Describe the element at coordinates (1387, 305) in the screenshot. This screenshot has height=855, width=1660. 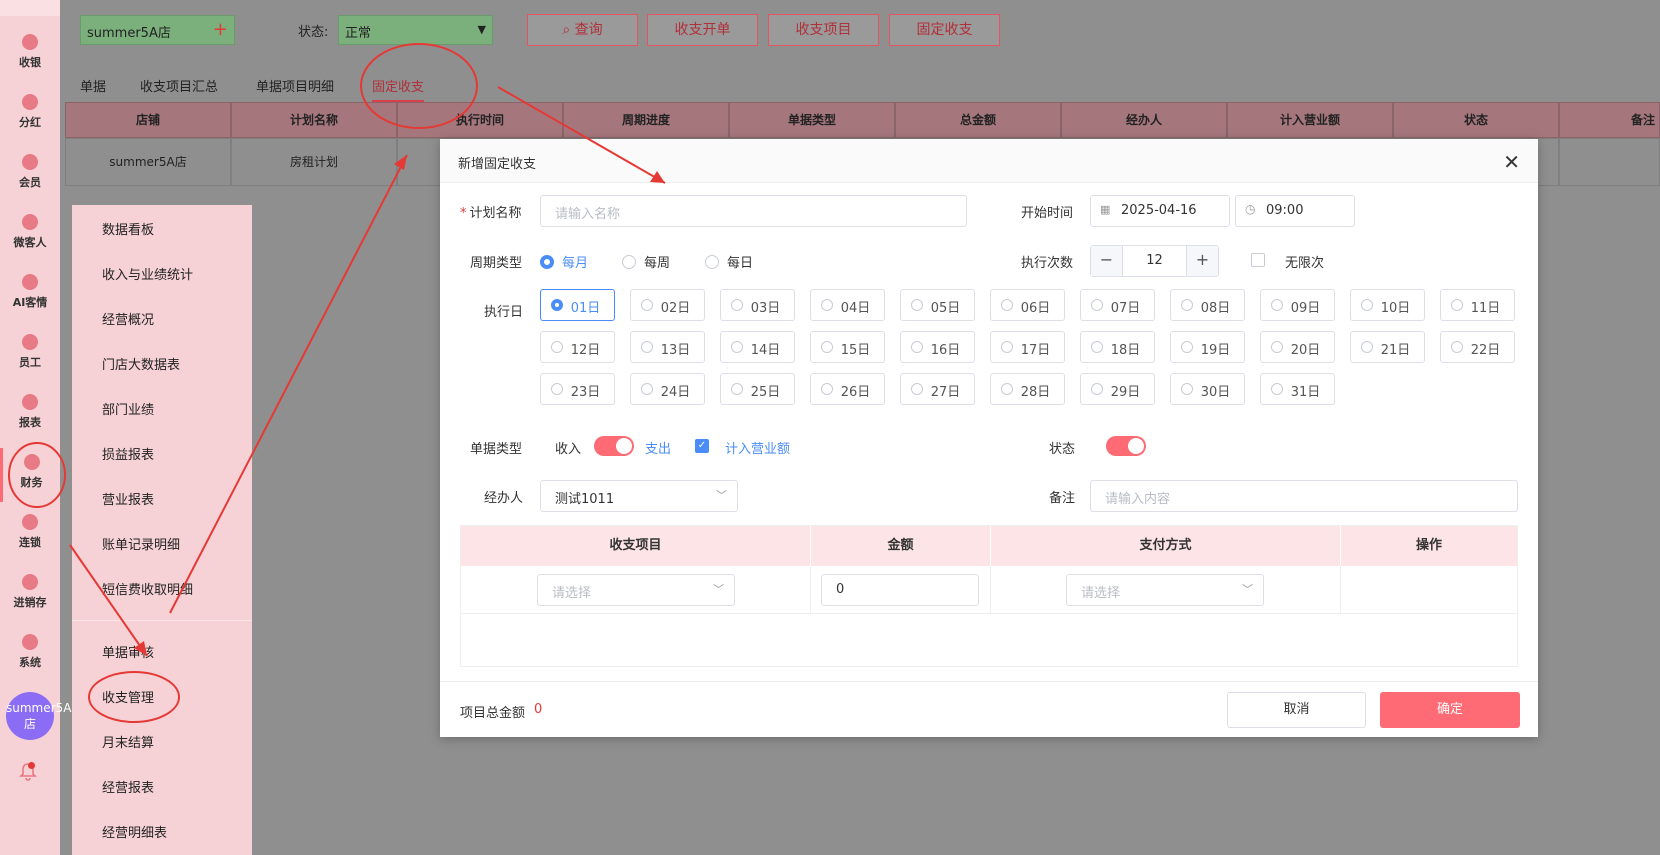
I see `exec-day-option: 10日` at that location.